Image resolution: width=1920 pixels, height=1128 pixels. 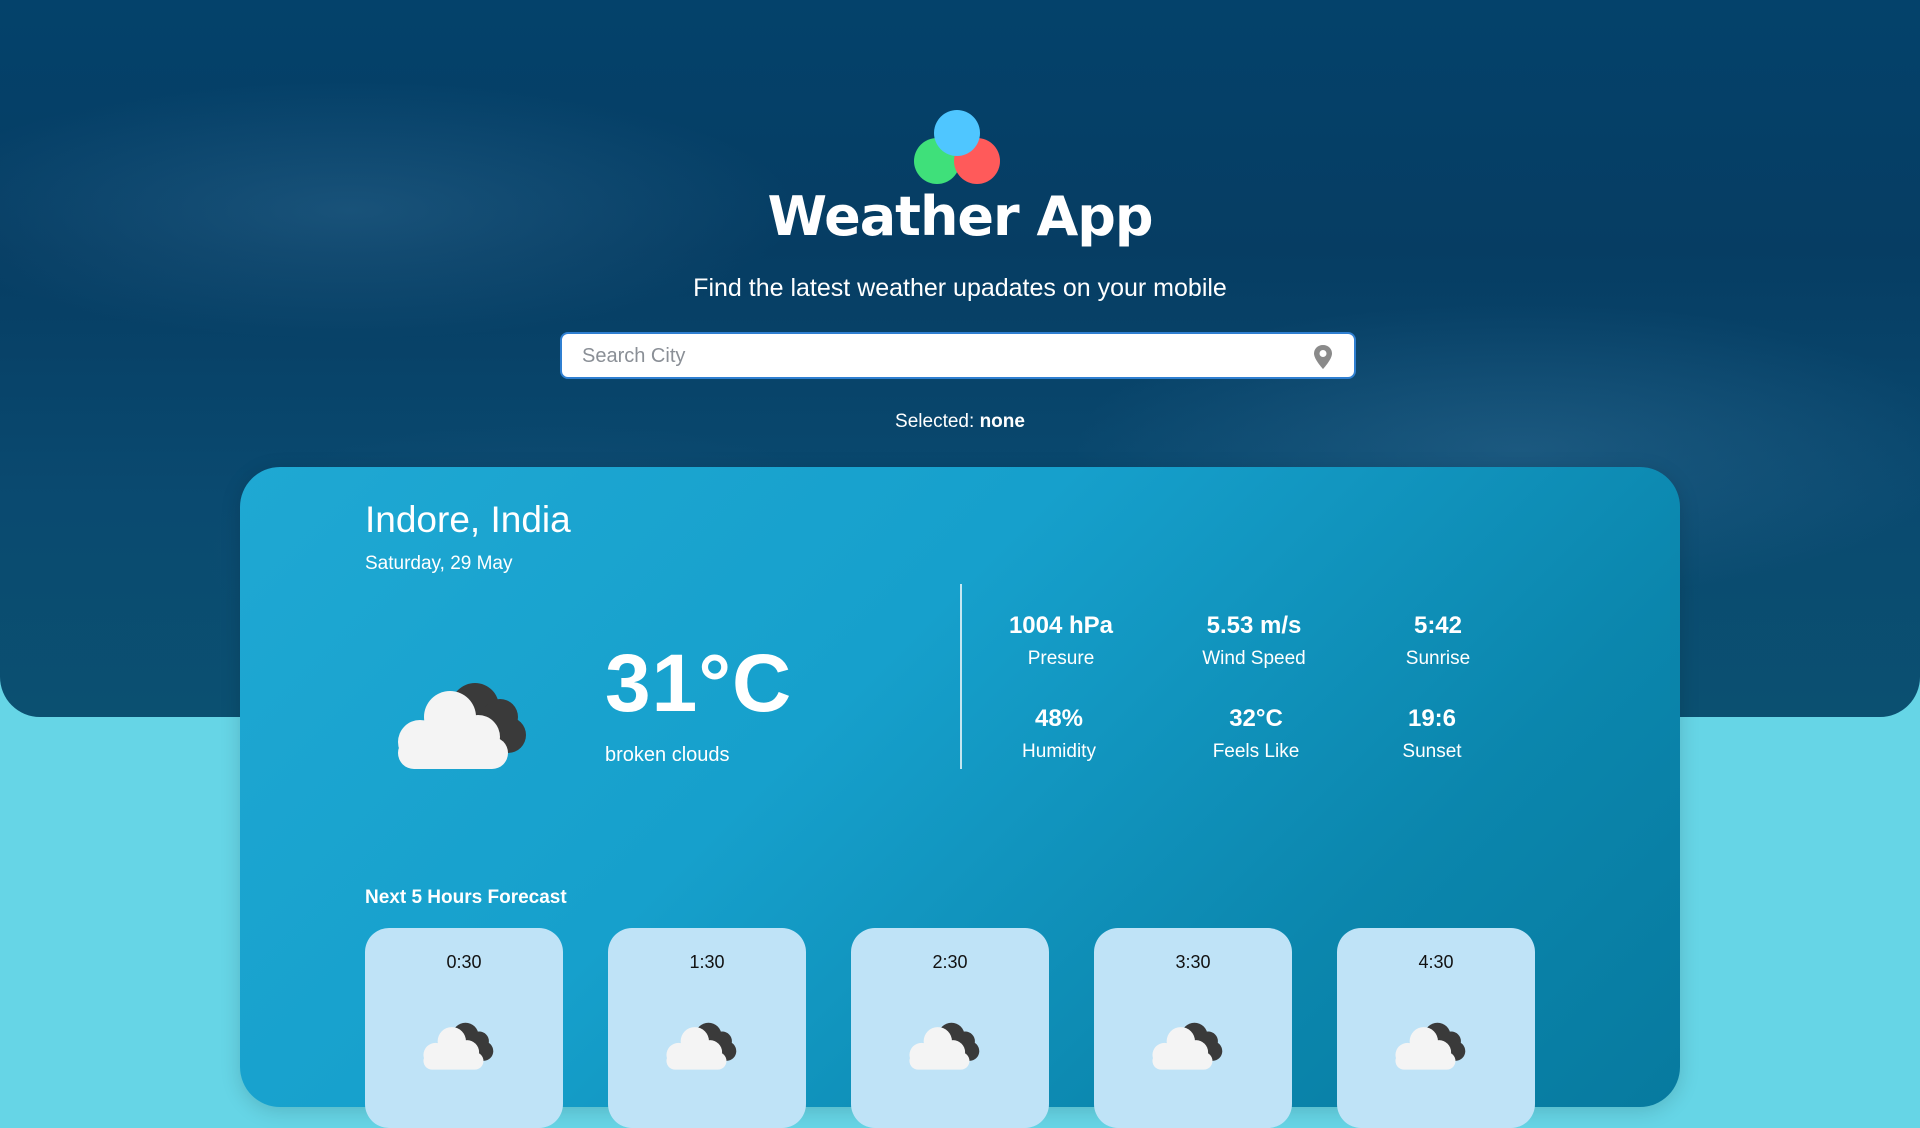 What do you see at coordinates (1438, 641) in the screenshot?
I see `stat-sunrise: 5:42 Sunrise` at bounding box center [1438, 641].